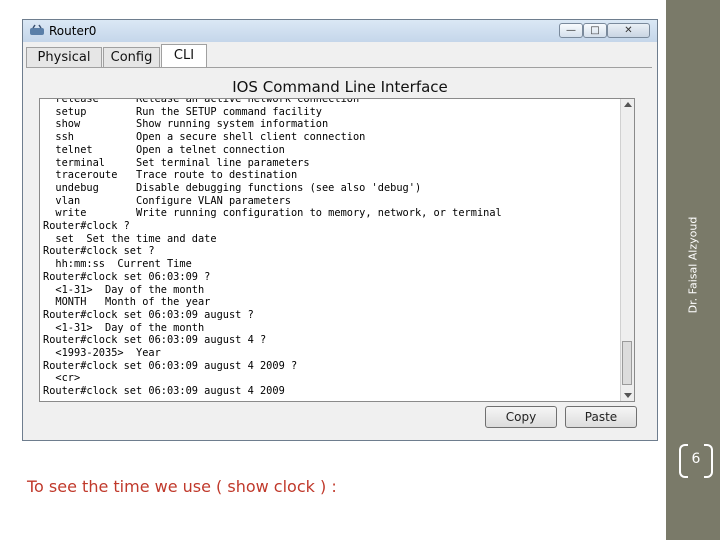 The image size is (720, 540). Describe the element at coordinates (155, 340) in the screenshot. I see `terminal-line: Router#clock set 06:03:09 august 4 ?` at that location.